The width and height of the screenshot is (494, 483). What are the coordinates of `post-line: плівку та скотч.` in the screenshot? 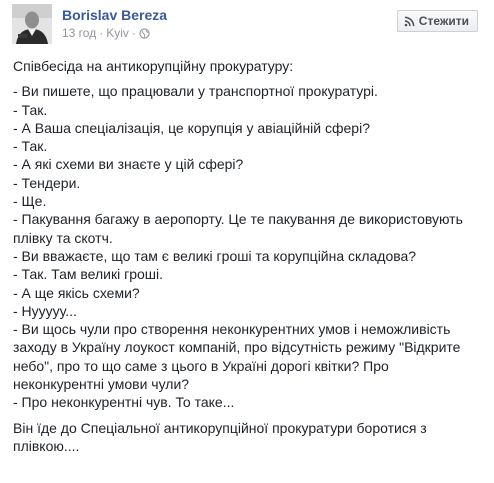 It's located at (63, 237).